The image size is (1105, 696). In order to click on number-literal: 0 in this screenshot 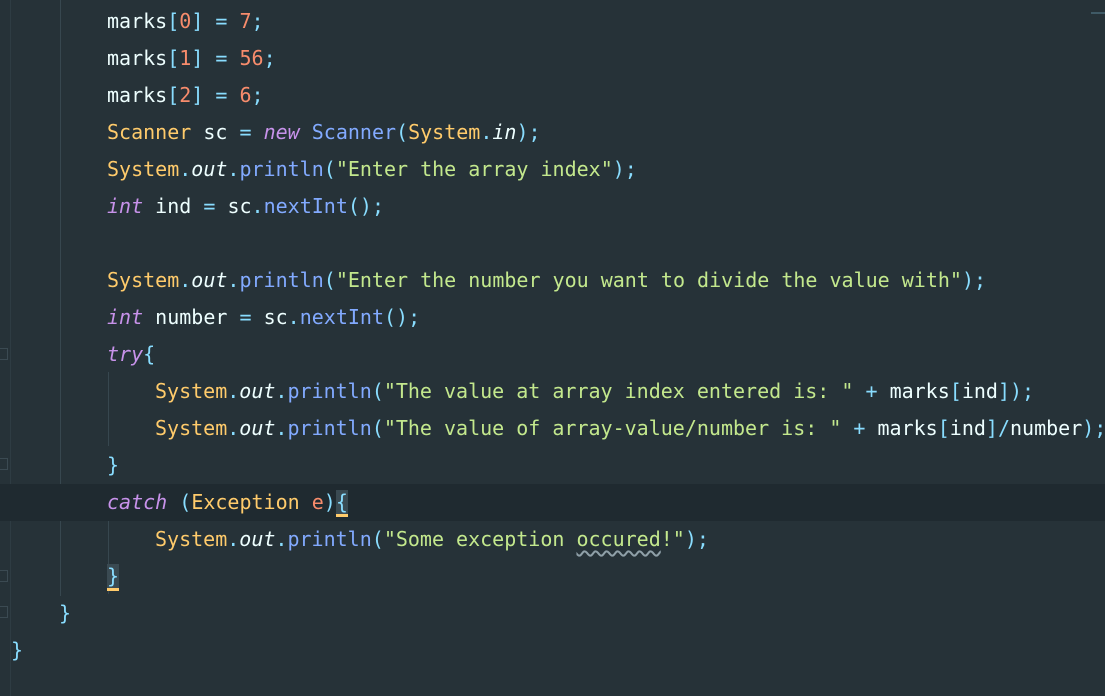, I will do `click(185, 21)`.